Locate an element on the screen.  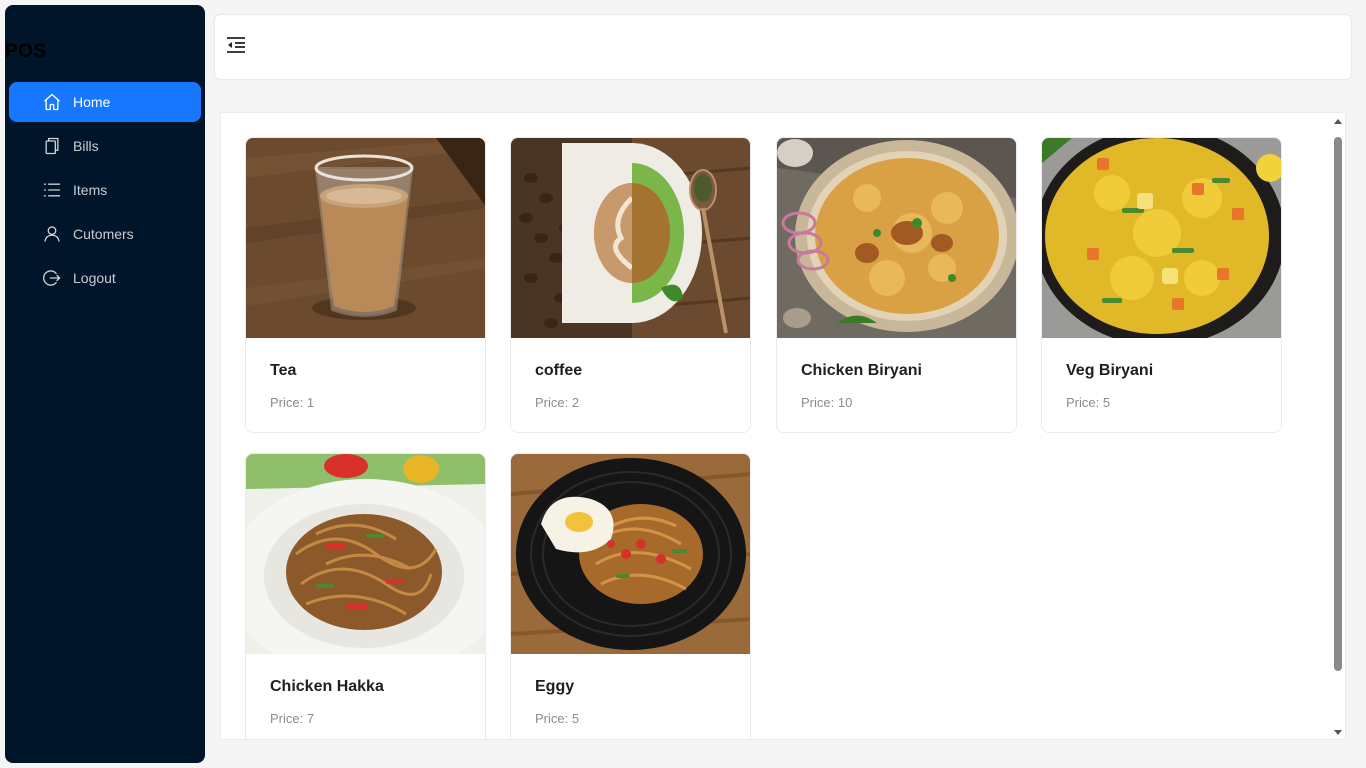
sidebar-item-home: Home is located at coordinates (105, 102).